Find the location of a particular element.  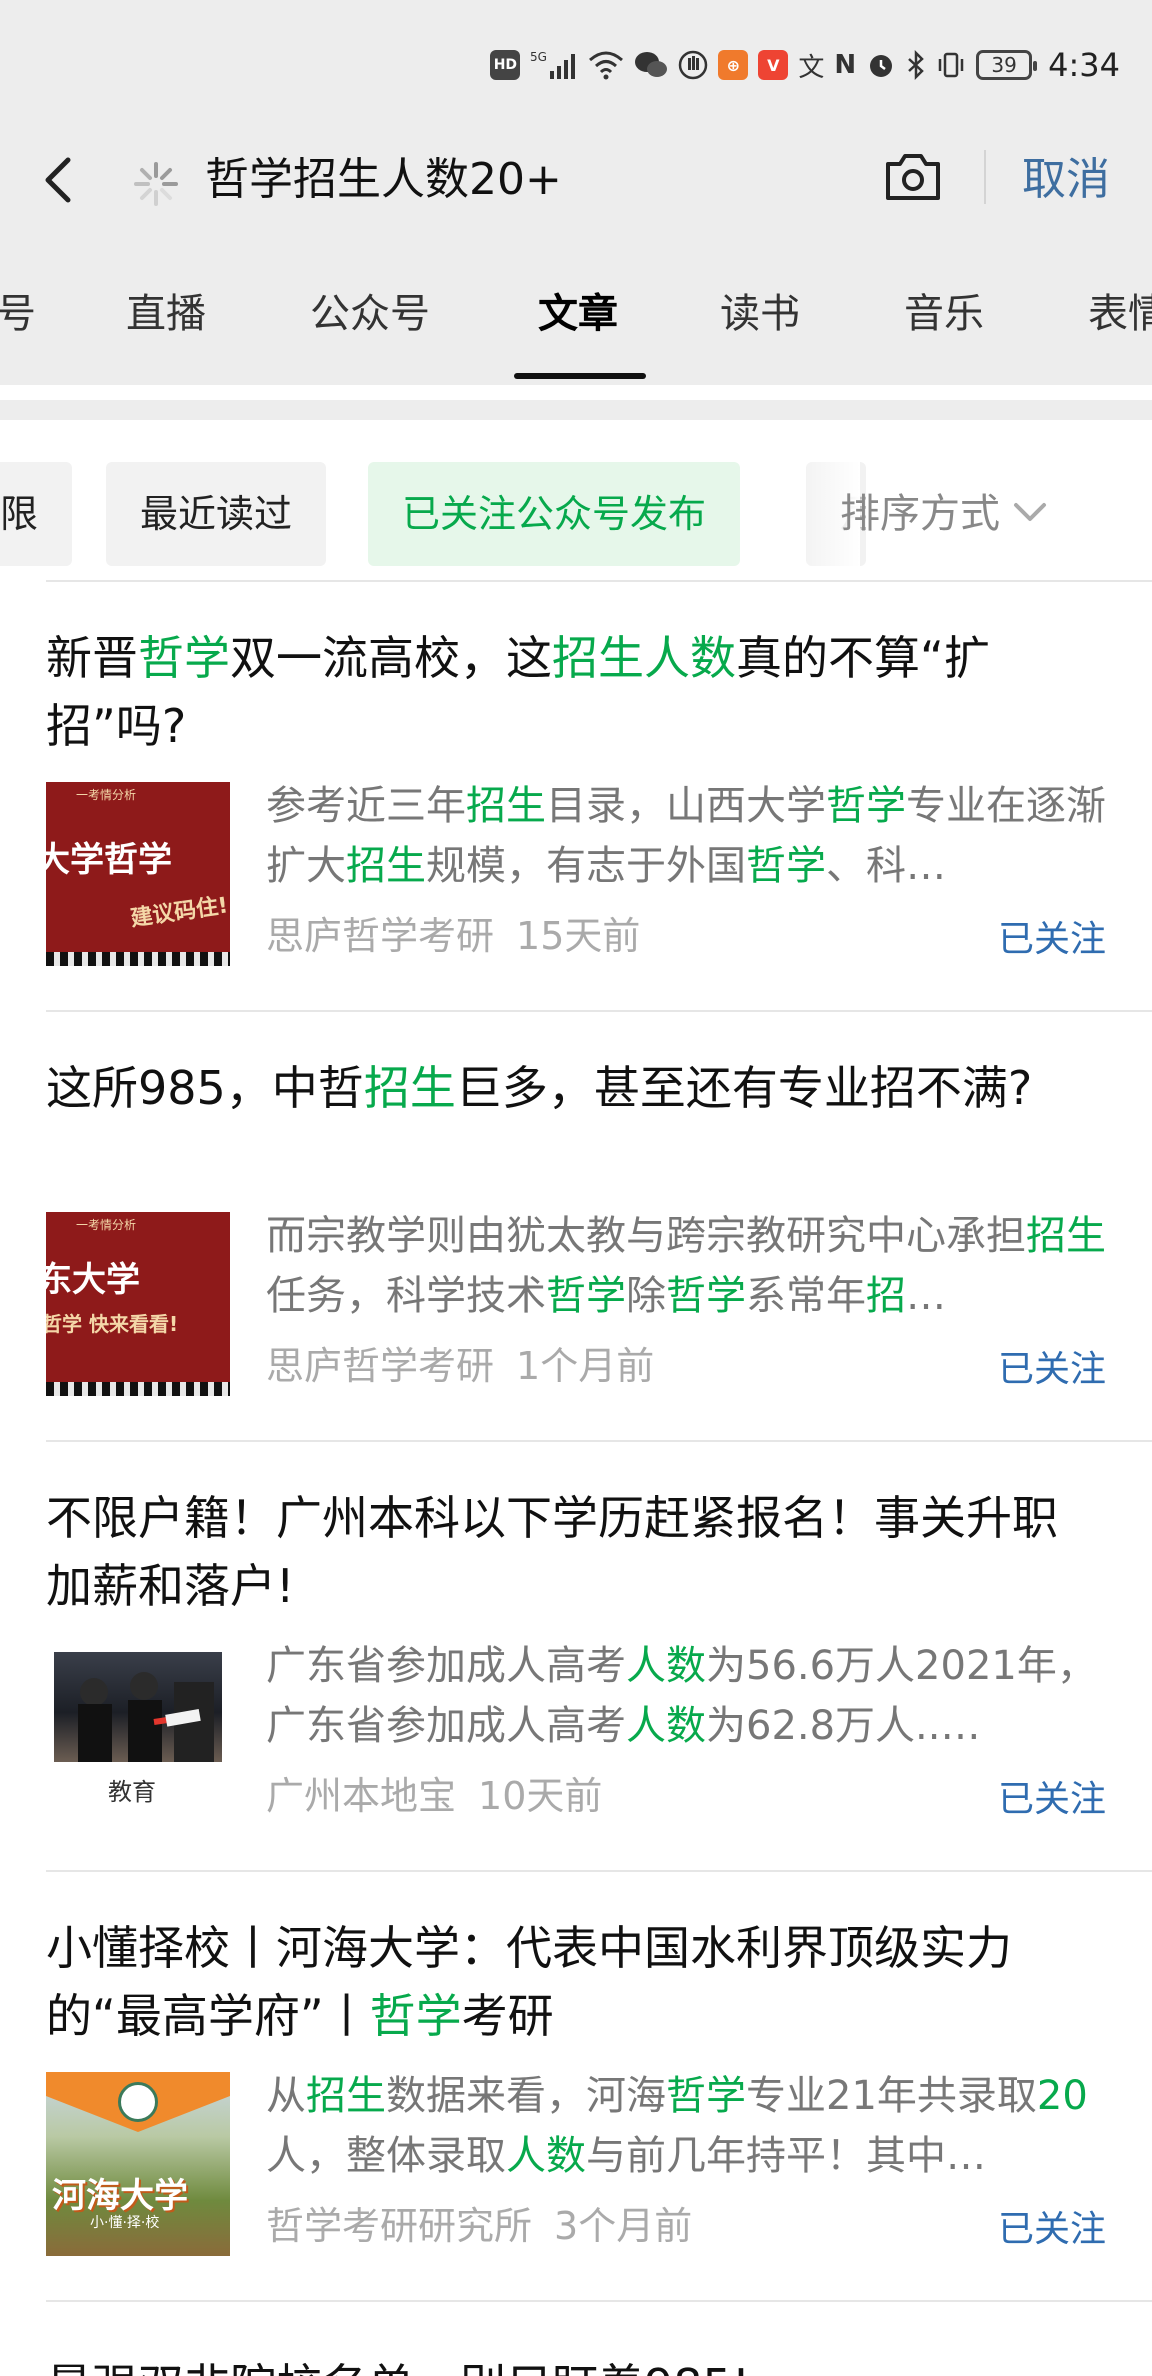

status-icons: HD 5G ⊕ V 文 N 39 4:34 is located at coordinates (805, 65).